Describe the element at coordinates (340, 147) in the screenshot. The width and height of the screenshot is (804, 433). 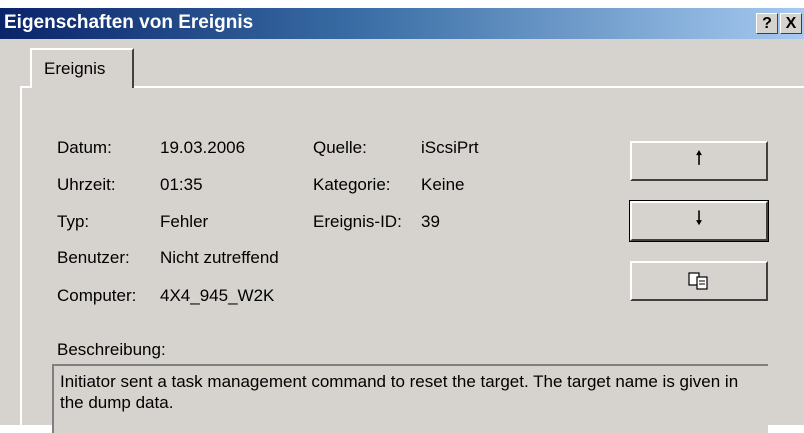
I see `source-label: Quelle:` at that location.